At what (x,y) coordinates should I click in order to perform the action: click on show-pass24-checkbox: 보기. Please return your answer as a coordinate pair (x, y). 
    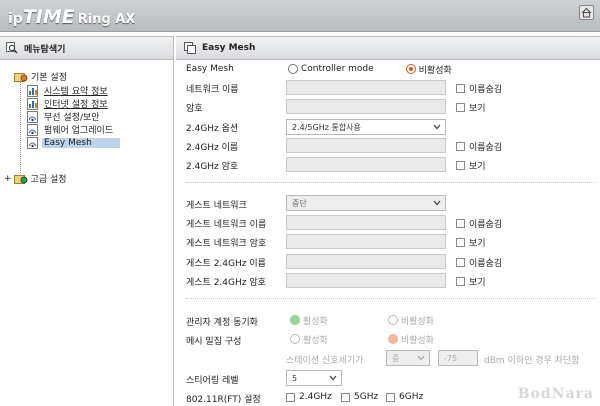
    Looking at the image, I should click on (471, 165).